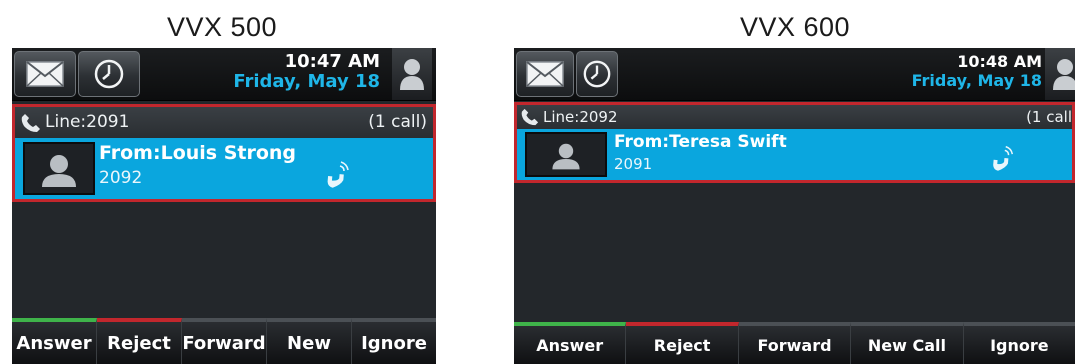 This screenshot has width=1075, height=364. I want to click on line-label: Line:2091, so click(87, 122).